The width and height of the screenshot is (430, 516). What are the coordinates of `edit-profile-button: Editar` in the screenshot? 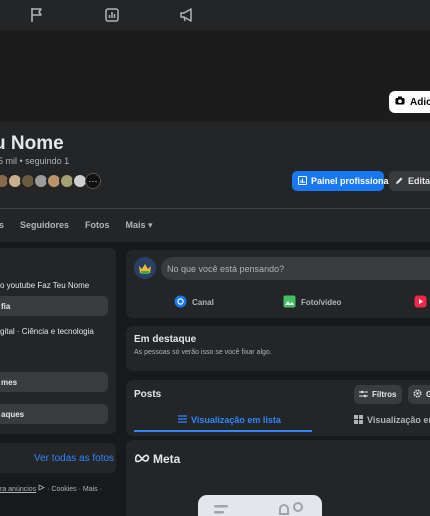 It's located at (409, 181).